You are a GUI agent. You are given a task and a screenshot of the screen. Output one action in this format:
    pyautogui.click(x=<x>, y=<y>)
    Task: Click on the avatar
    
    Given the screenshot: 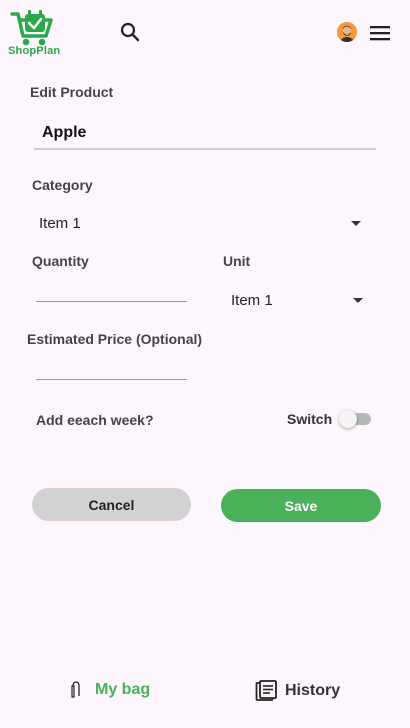 What is the action you would take?
    pyautogui.click(x=347, y=32)
    